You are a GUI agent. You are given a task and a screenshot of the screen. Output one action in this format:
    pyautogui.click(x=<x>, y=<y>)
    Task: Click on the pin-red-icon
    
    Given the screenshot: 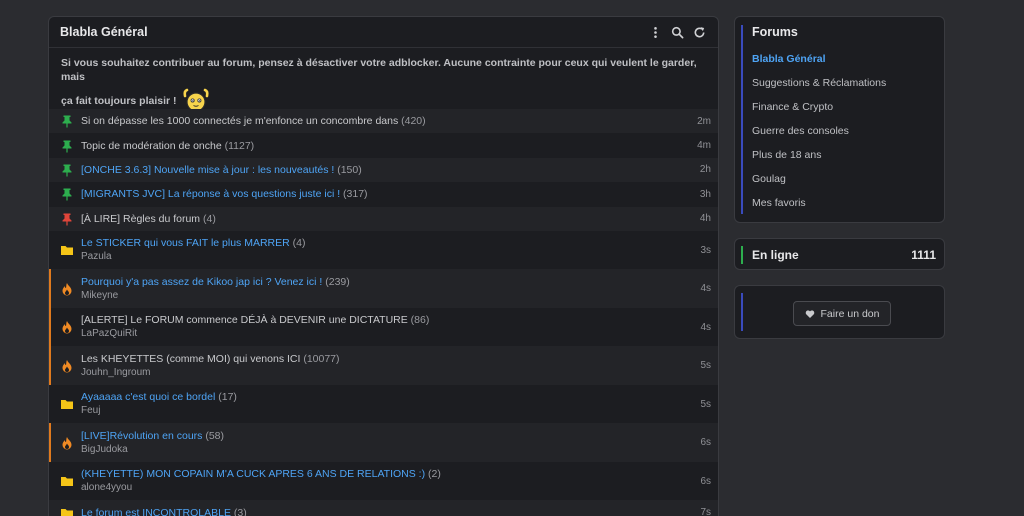 What is the action you would take?
    pyautogui.click(x=65, y=219)
    